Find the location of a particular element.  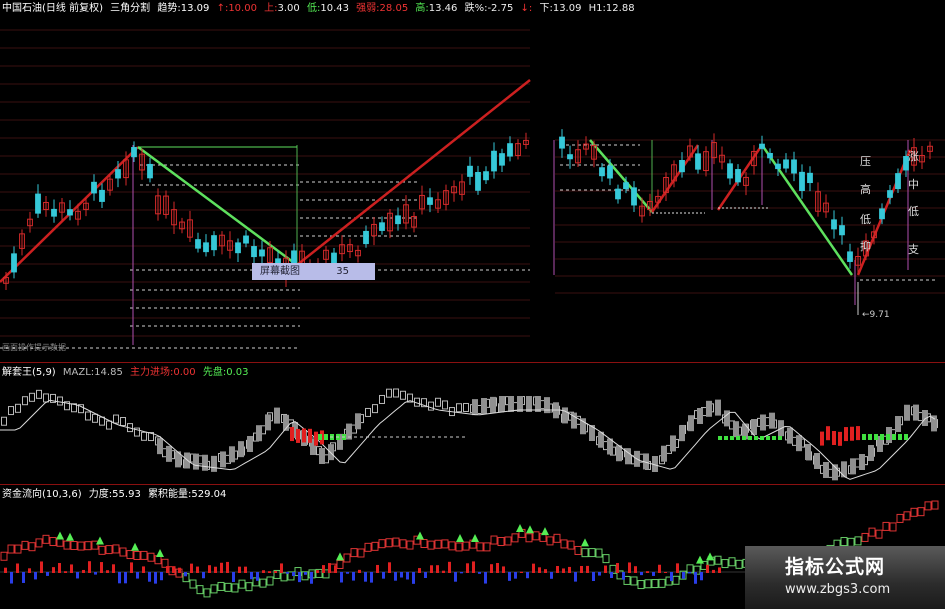

side-tag2-3: 低 is located at coordinates (913, 211).